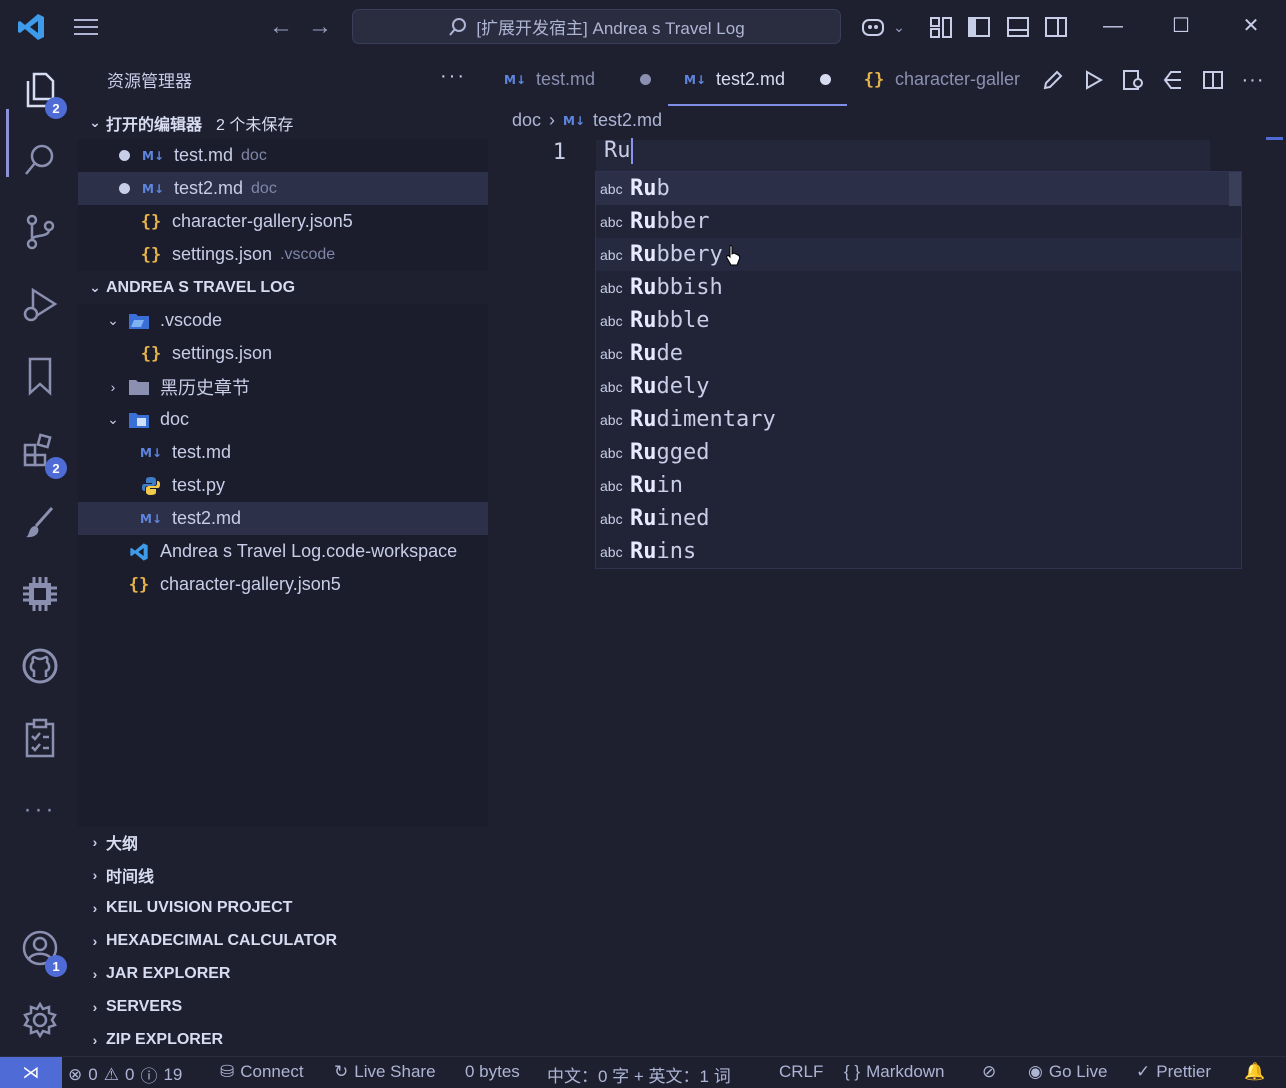 This screenshot has width=1286, height=1088. I want to click on menu-icon, so click(86, 27).